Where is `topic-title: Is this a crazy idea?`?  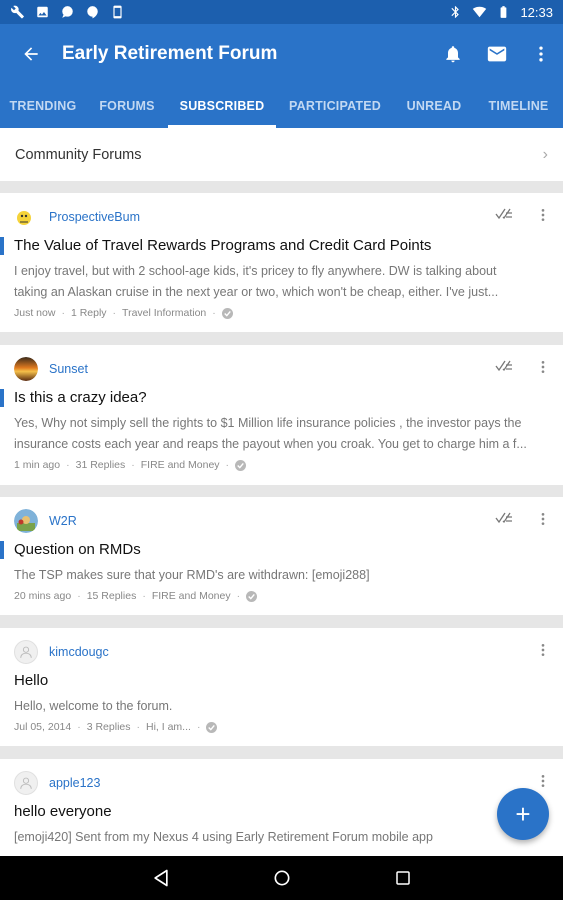 topic-title: Is this a crazy idea? is located at coordinates (80, 397).